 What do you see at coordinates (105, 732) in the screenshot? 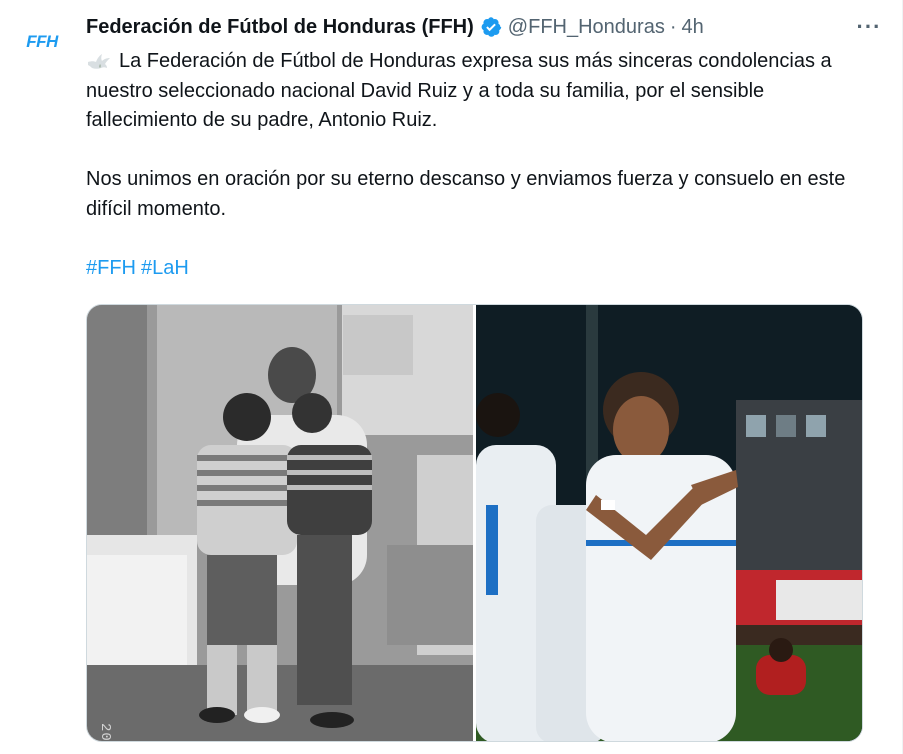
I see `photo-date-stamp: 2006/12` at bounding box center [105, 732].